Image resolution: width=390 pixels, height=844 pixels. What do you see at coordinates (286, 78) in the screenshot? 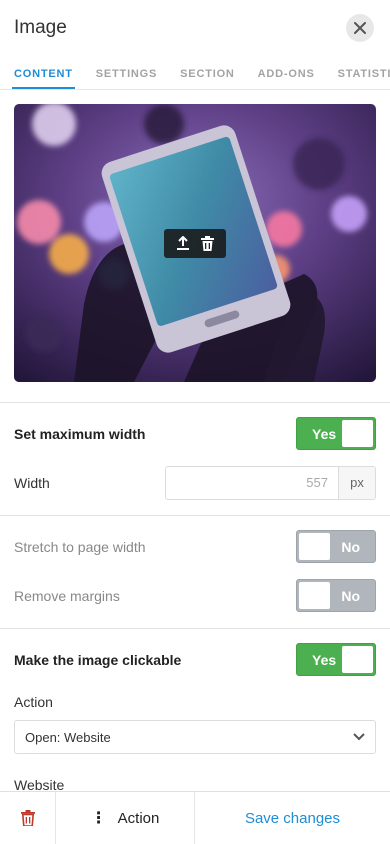
I see `tab-add-ons: ADD-ONS` at bounding box center [286, 78].